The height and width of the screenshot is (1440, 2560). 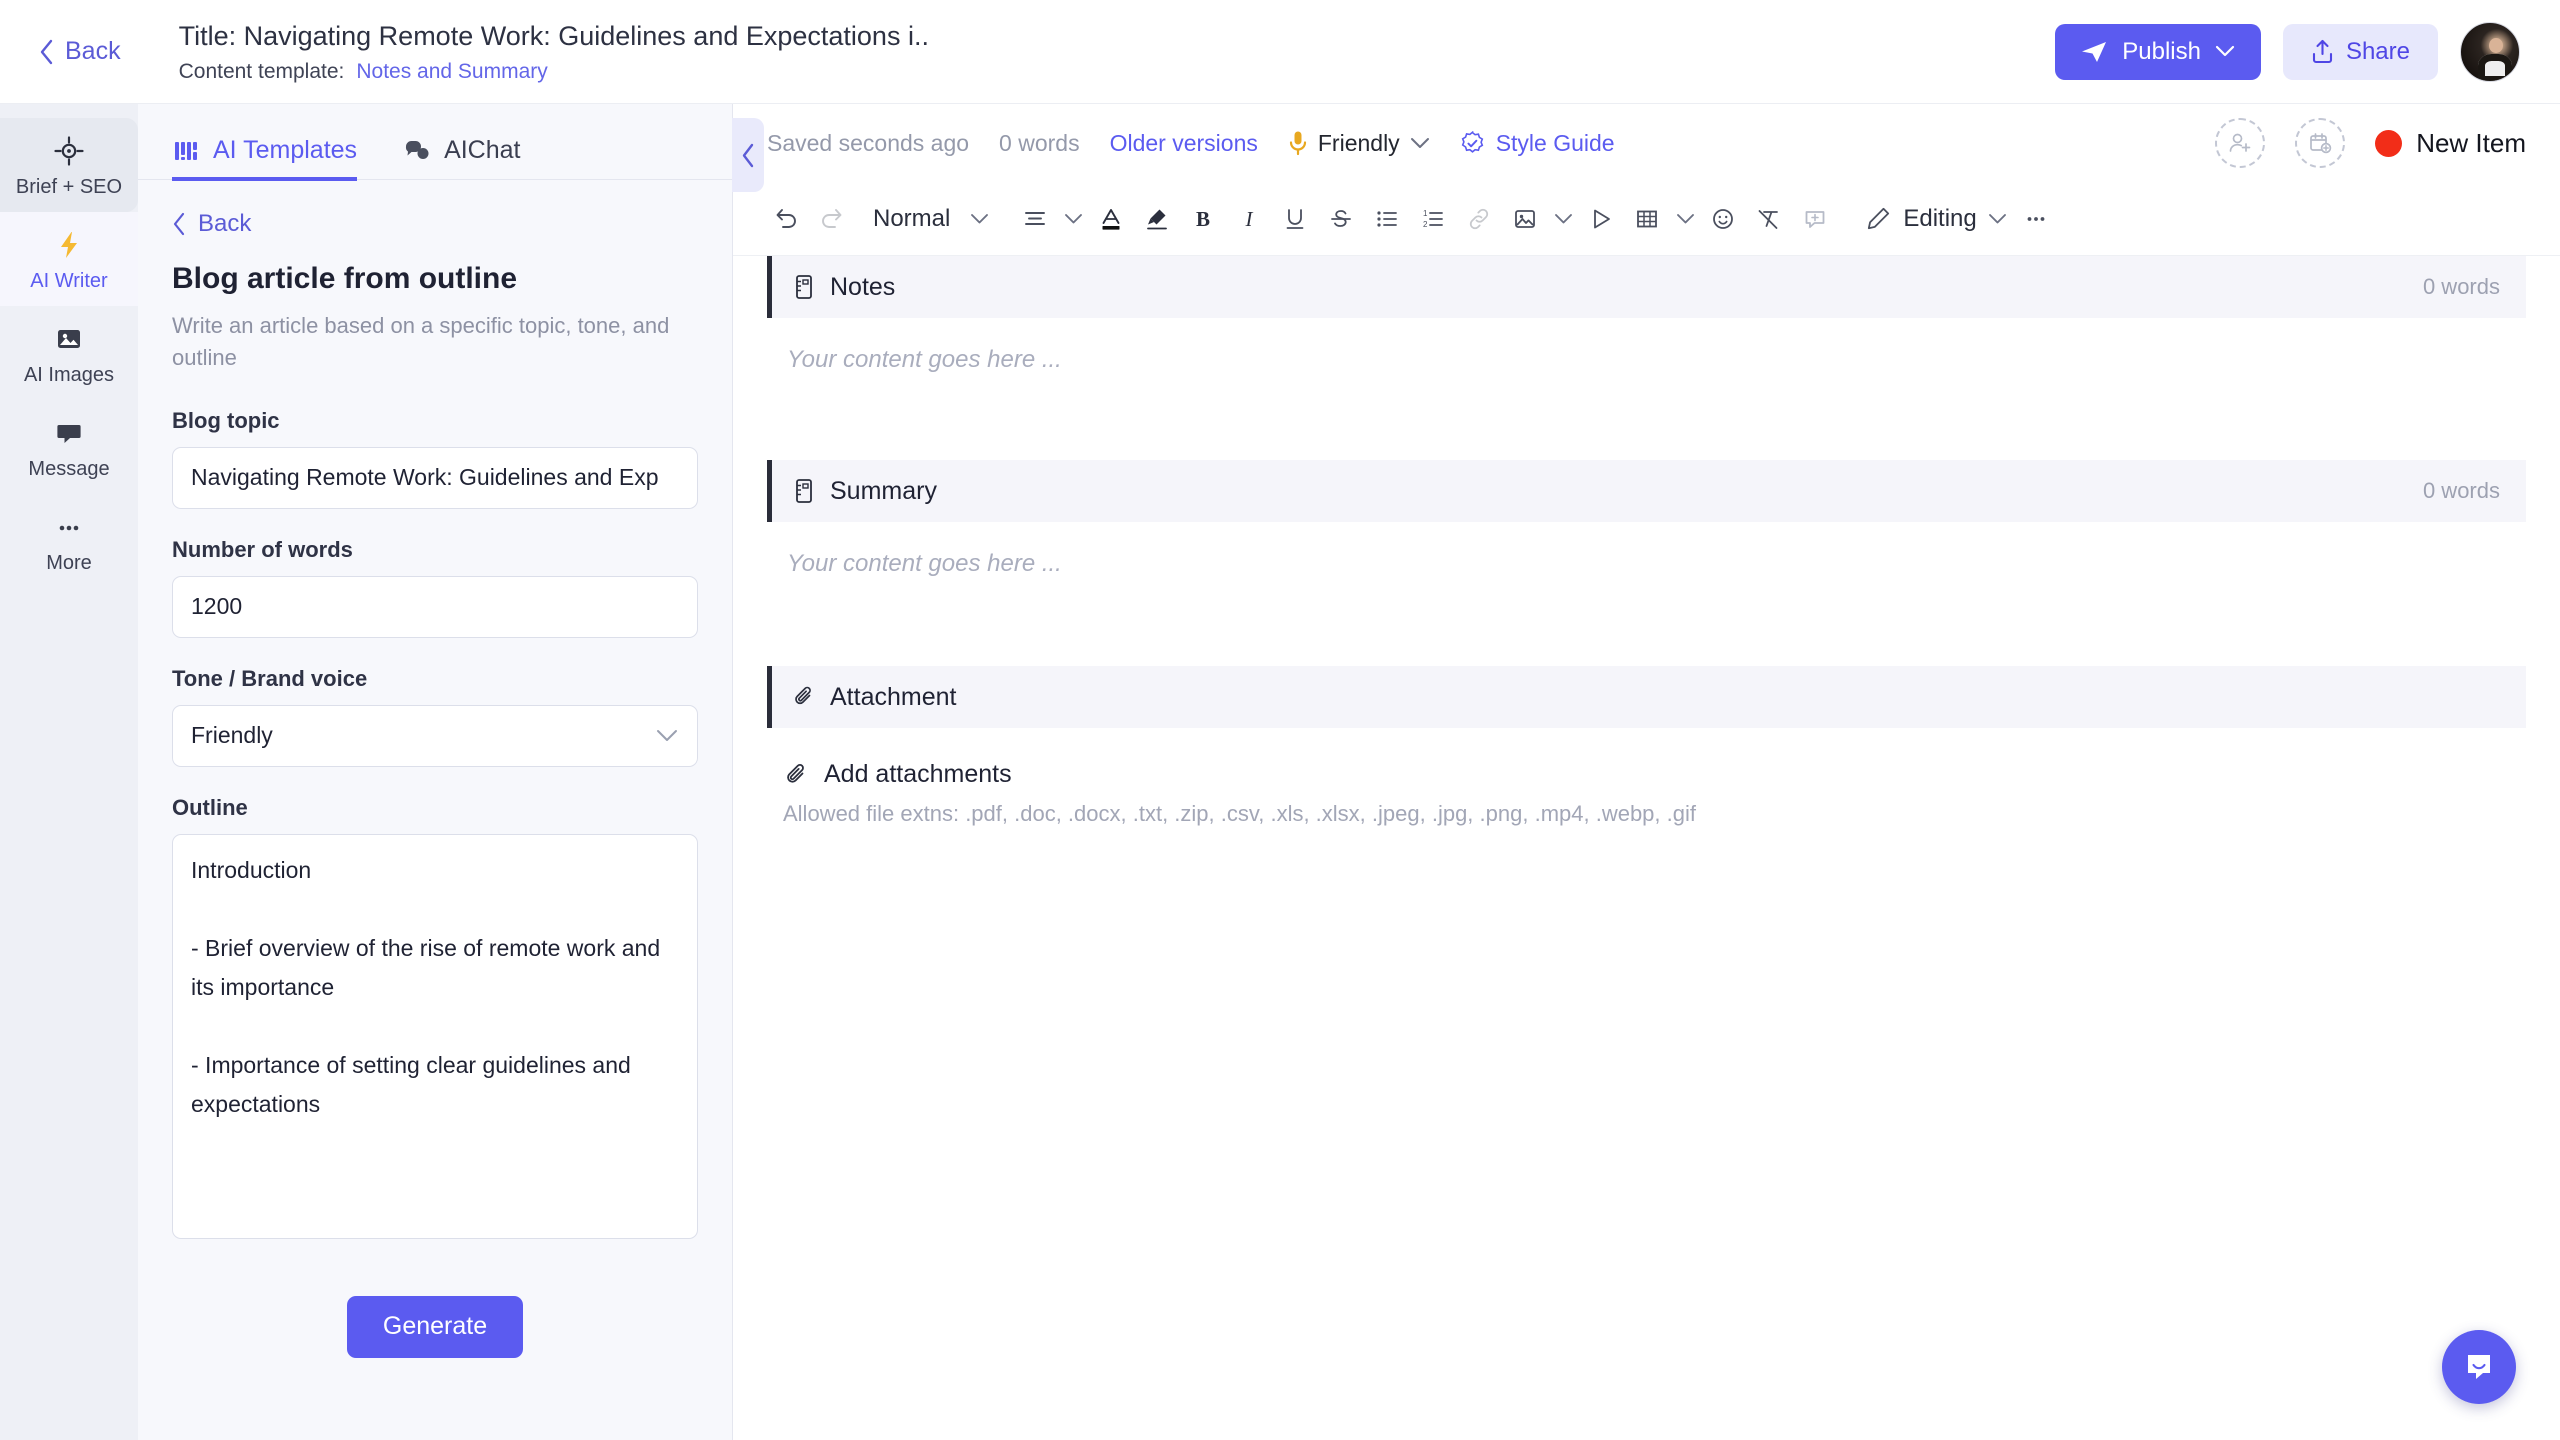 What do you see at coordinates (69, 447) in the screenshot?
I see `sidebar-item-message: Message` at bounding box center [69, 447].